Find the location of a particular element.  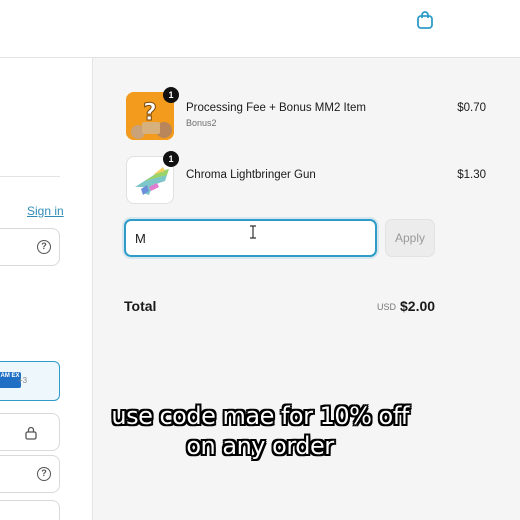

apply-discount-button: Apply is located at coordinates (410, 238).